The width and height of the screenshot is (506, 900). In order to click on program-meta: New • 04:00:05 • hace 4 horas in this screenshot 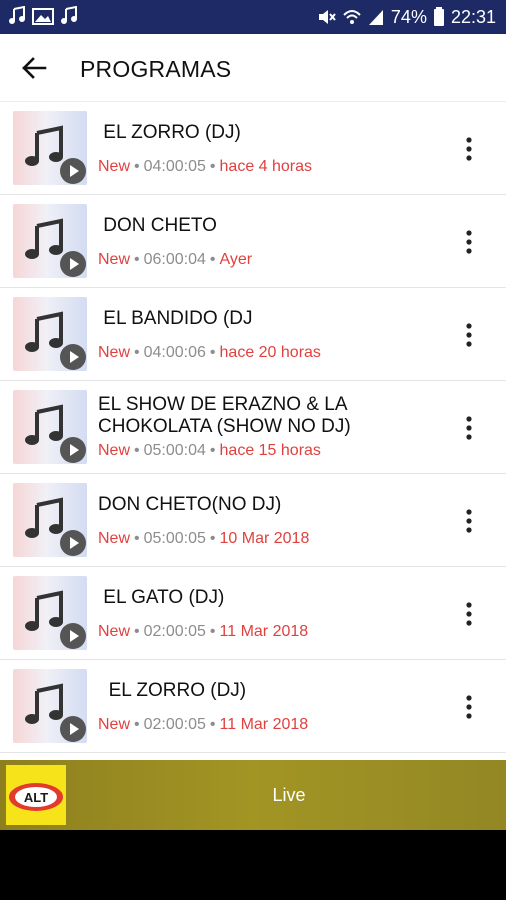, I will do `click(205, 167)`.